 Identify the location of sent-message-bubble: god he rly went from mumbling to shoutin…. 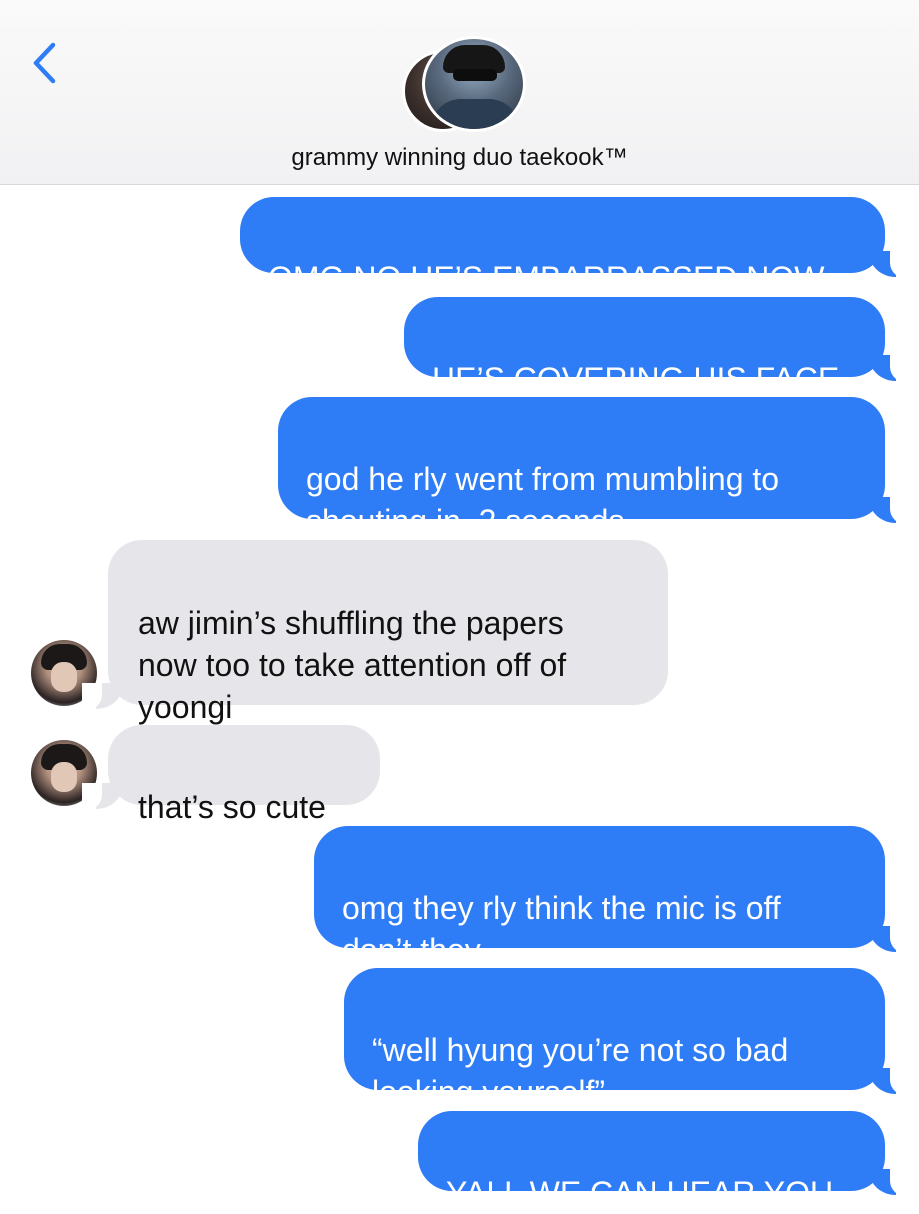
(581, 468).